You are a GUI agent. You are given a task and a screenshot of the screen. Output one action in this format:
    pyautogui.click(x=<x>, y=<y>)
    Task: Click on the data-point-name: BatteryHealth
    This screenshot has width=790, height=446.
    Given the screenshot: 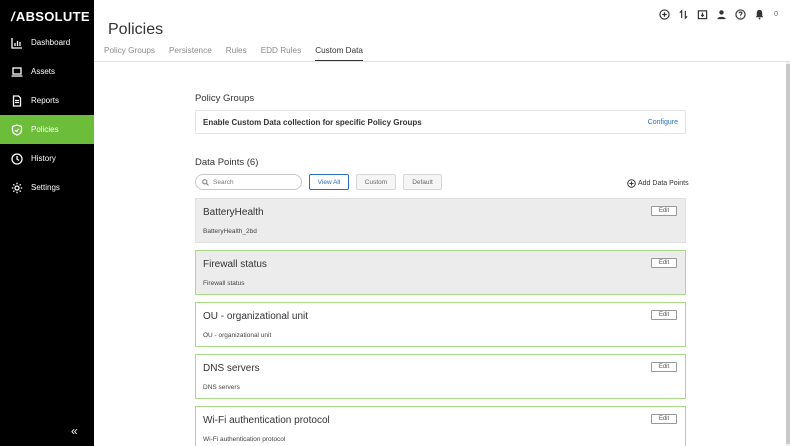 What is the action you would take?
    pyautogui.click(x=233, y=212)
    